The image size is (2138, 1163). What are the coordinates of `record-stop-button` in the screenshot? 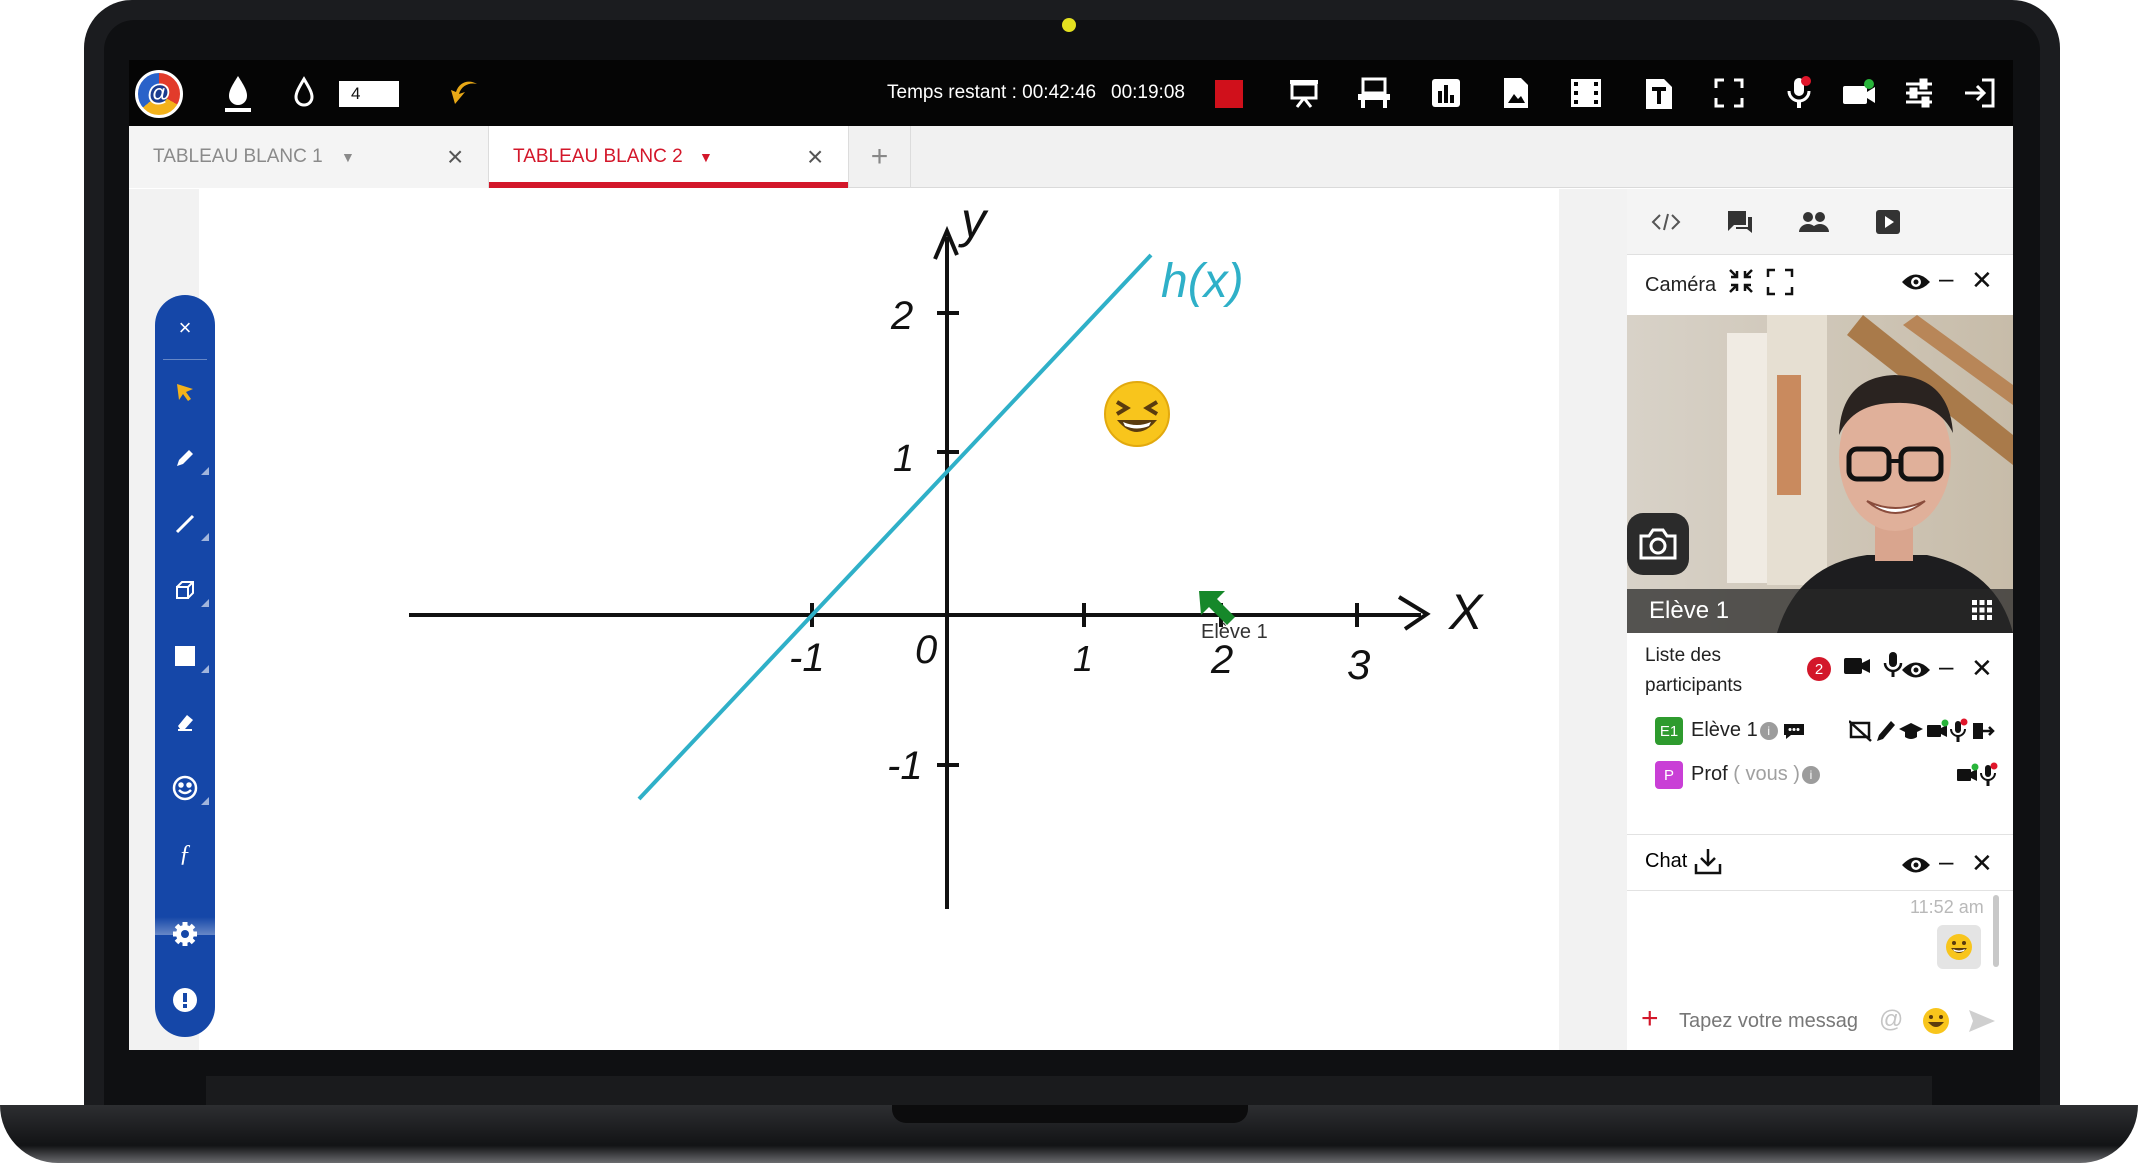 It's located at (1229, 94).